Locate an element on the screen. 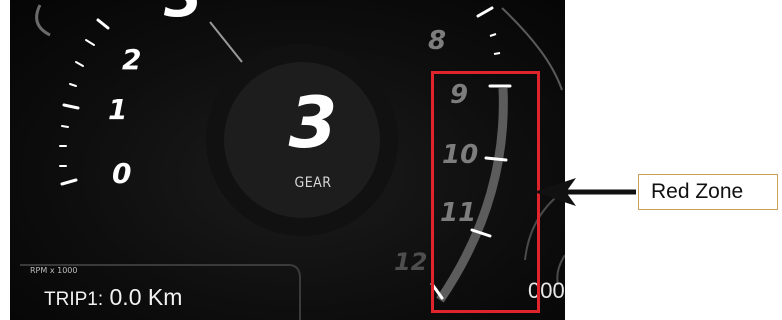 Image resolution: width=782 pixels, height=320 pixels. trip-readout: TRIP1: 0.0 Km is located at coordinates (113, 297).